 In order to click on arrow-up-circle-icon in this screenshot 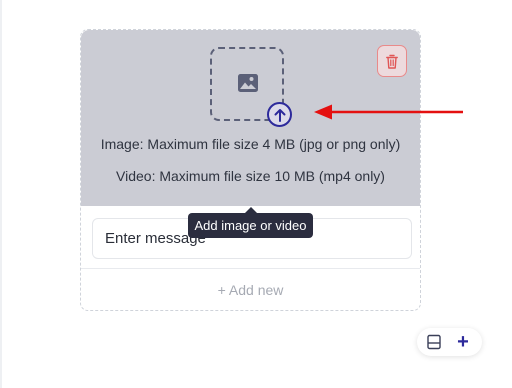, I will do `click(279, 115)`.